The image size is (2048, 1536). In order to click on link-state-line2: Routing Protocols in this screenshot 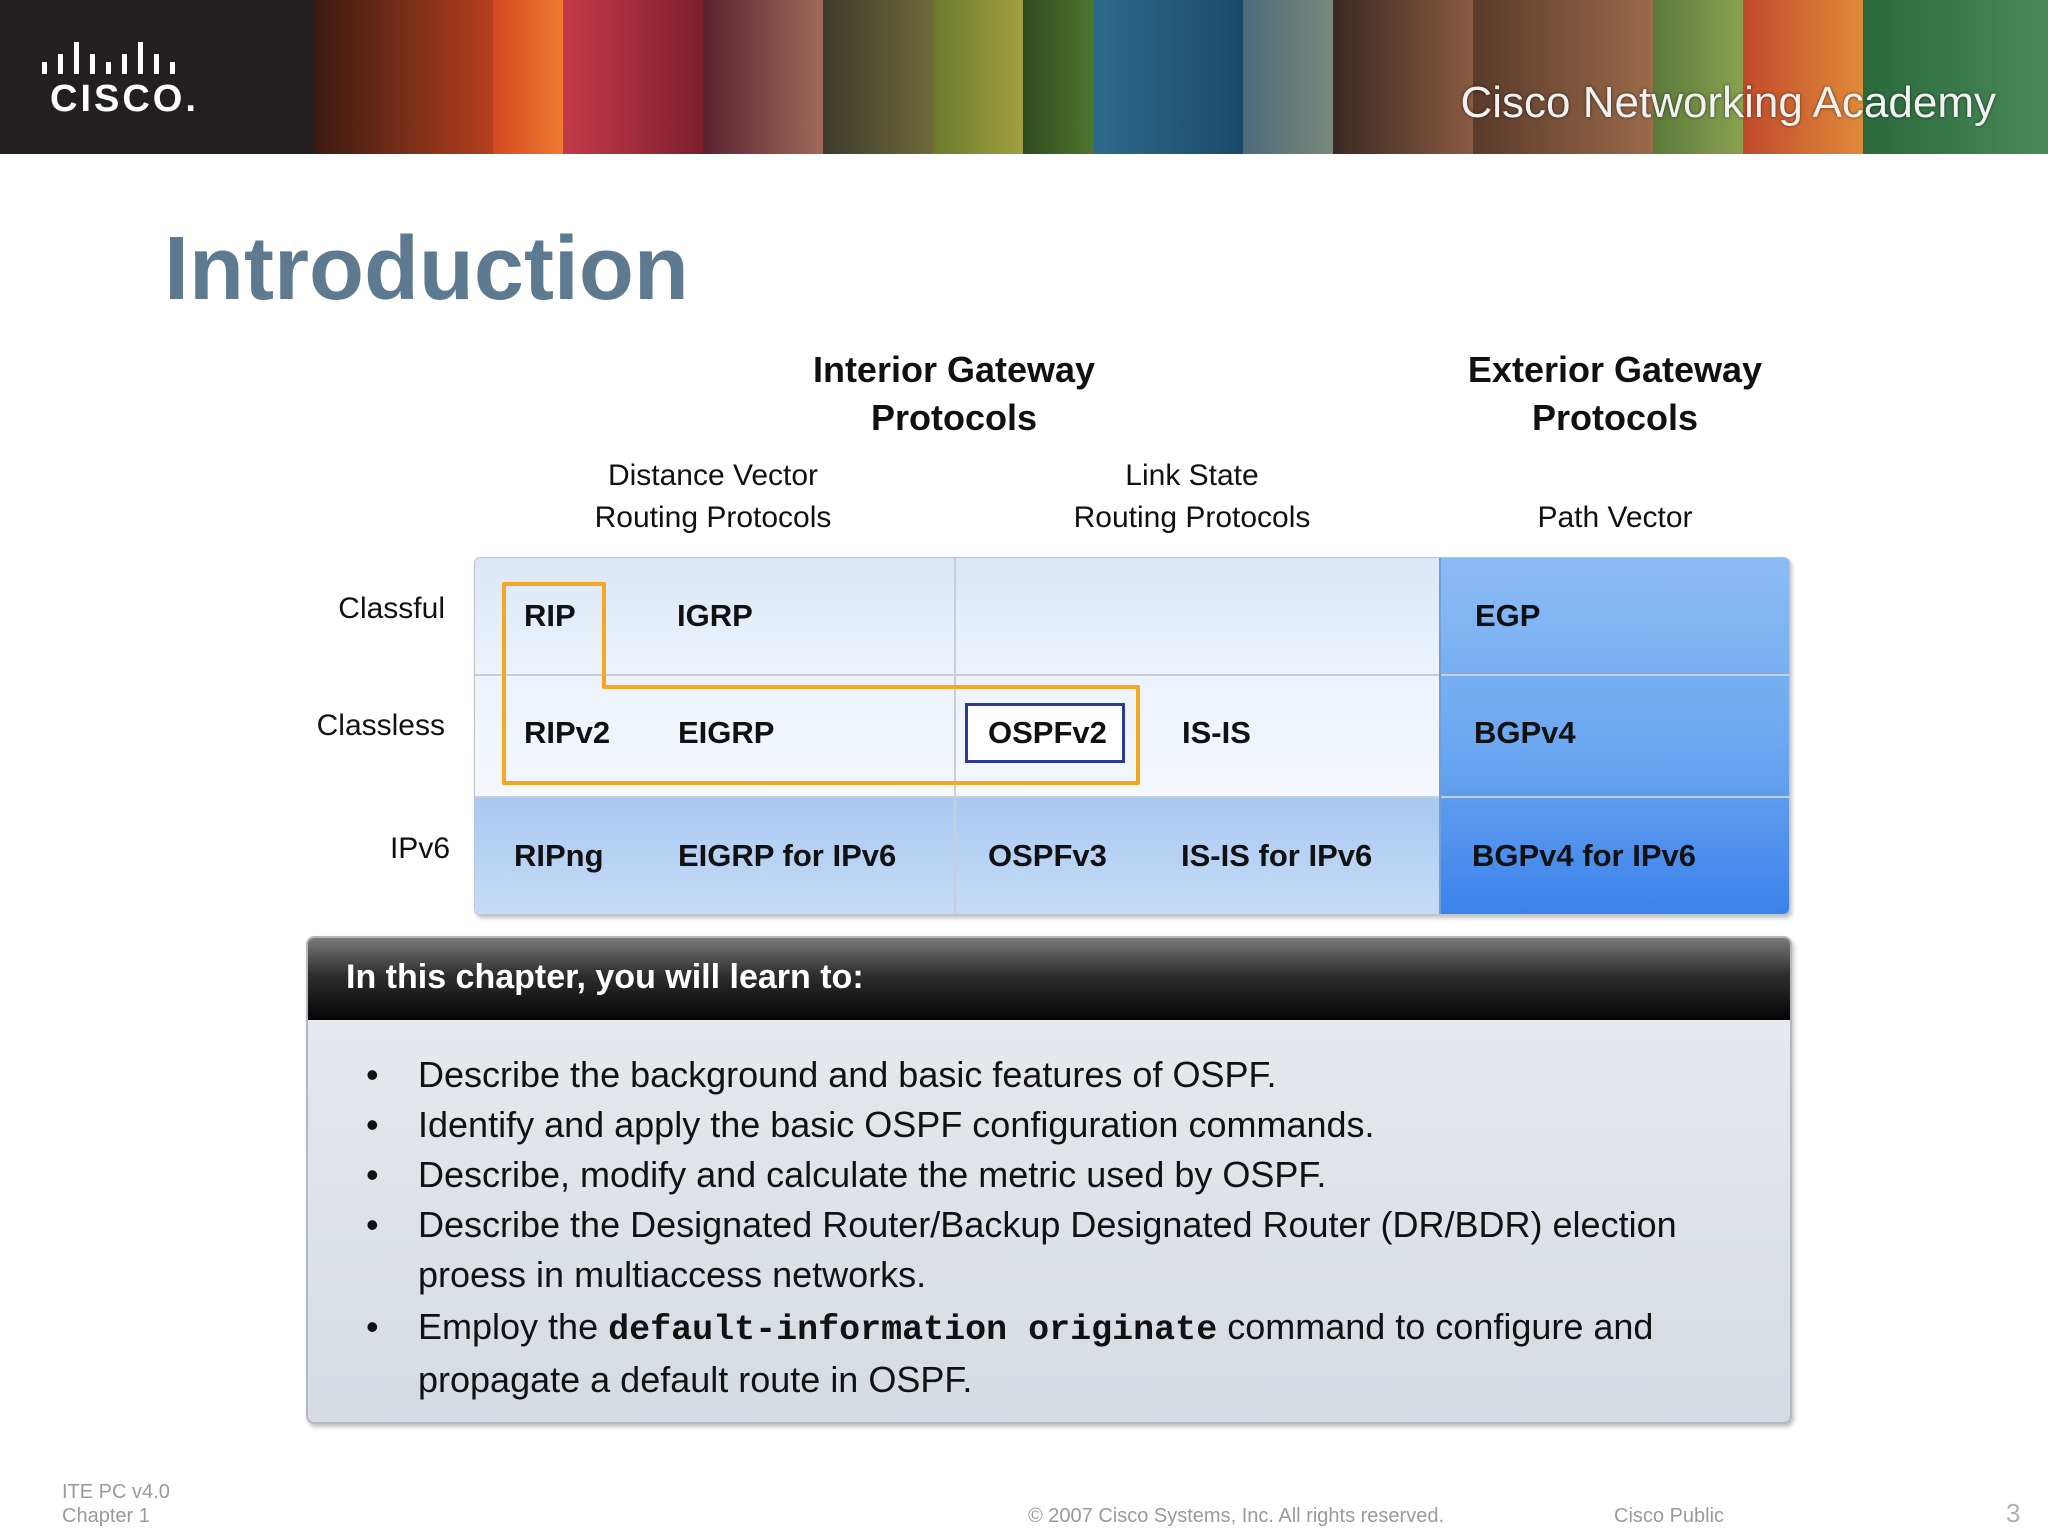, I will do `click(1192, 517)`.